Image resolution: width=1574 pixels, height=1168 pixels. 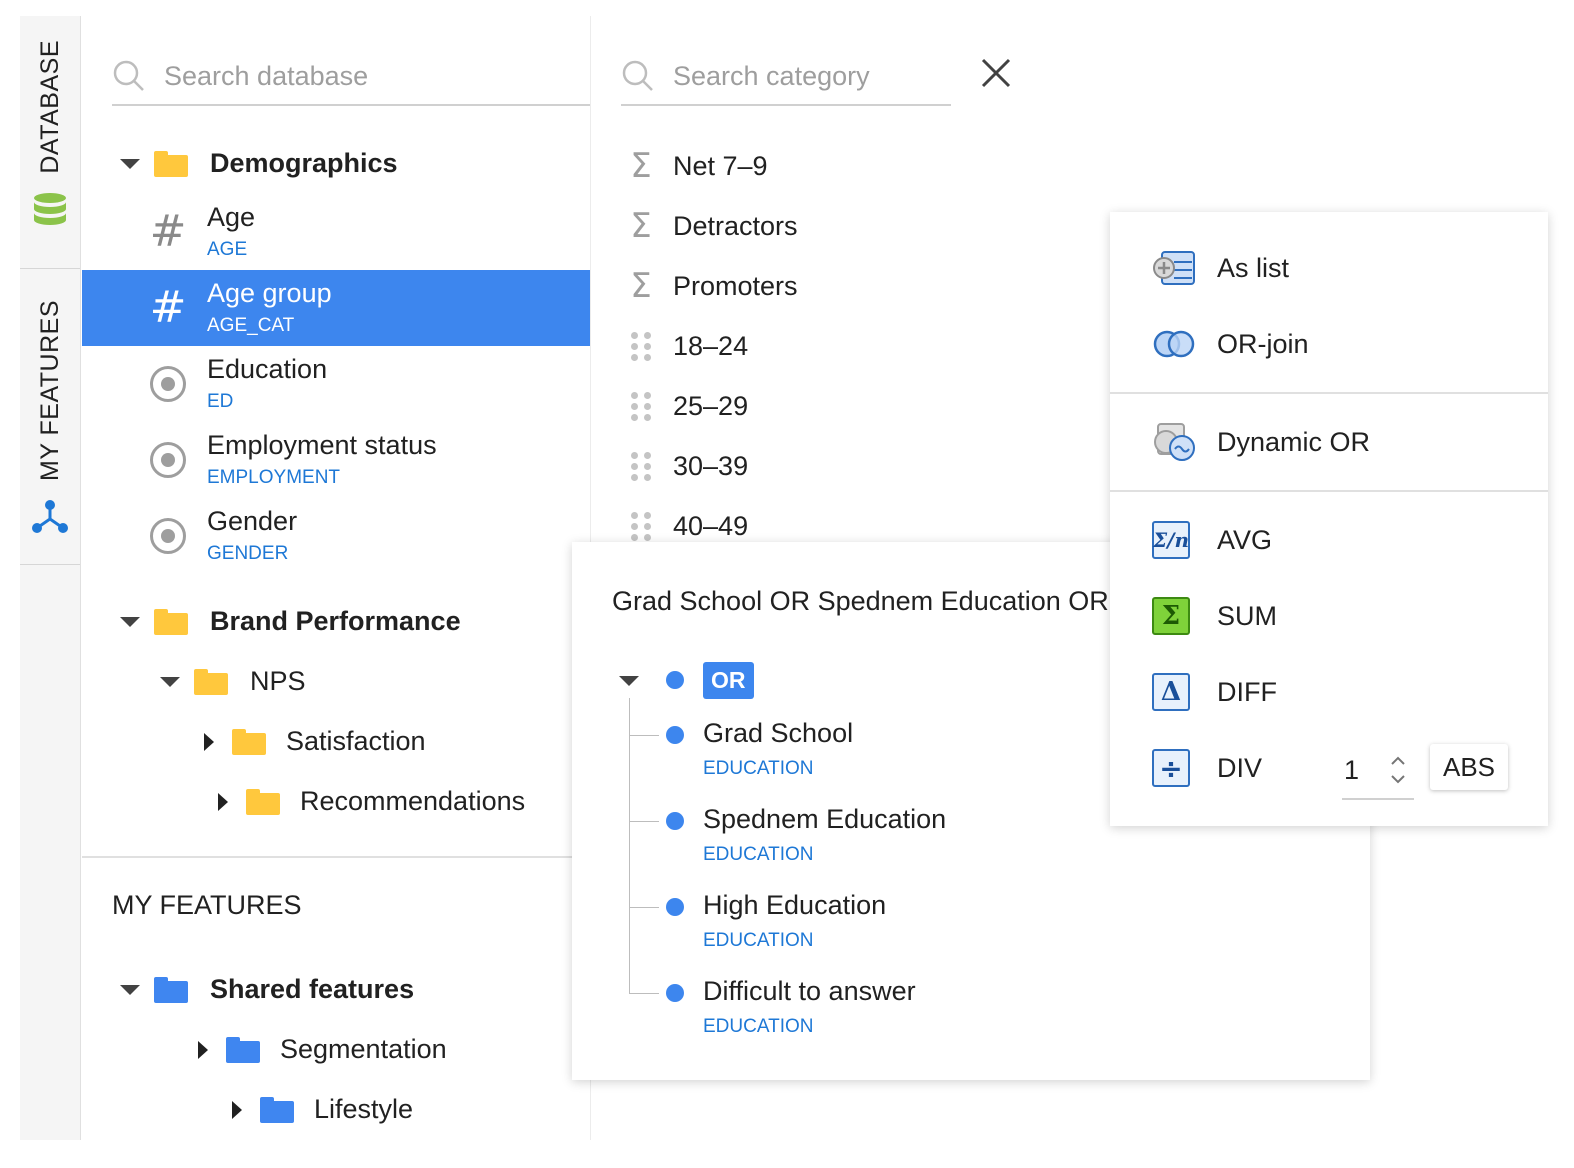 I want to click on term-name: Grad School, so click(x=778, y=733).